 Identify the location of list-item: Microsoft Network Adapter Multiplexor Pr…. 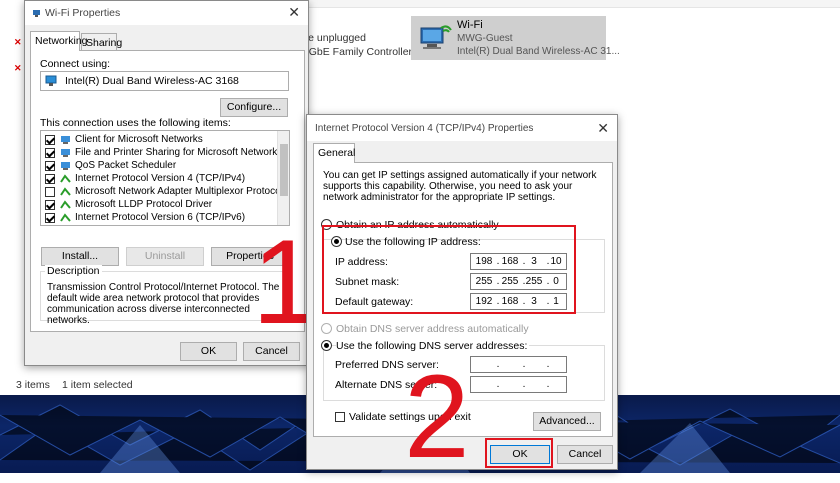
(164, 192).